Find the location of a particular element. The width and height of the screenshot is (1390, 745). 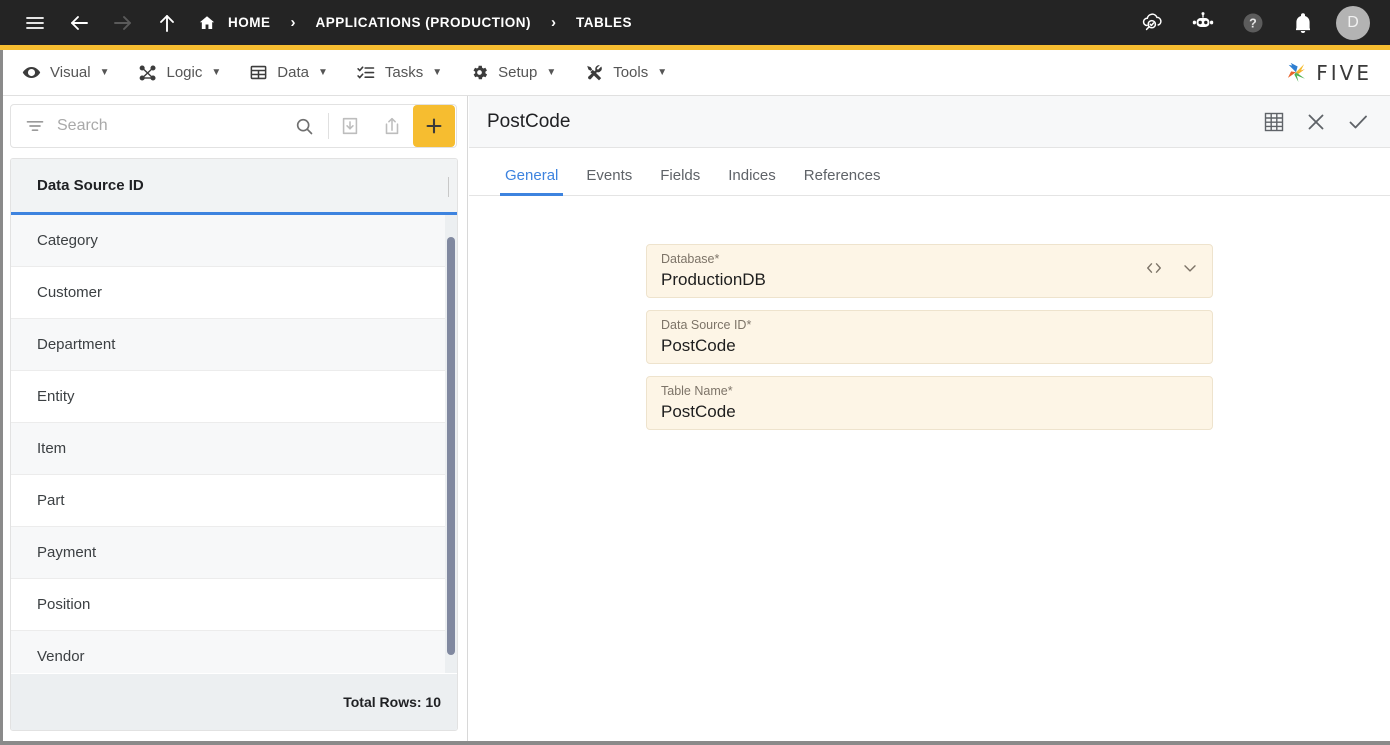

table-row: Entity is located at coordinates (234, 397).